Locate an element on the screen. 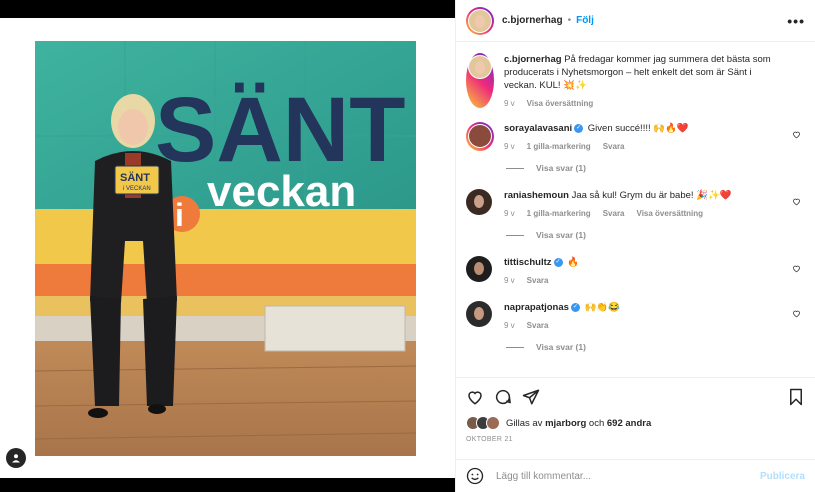 The height and width of the screenshot is (492, 815). author-avatar is located at coordinates (480, 20).